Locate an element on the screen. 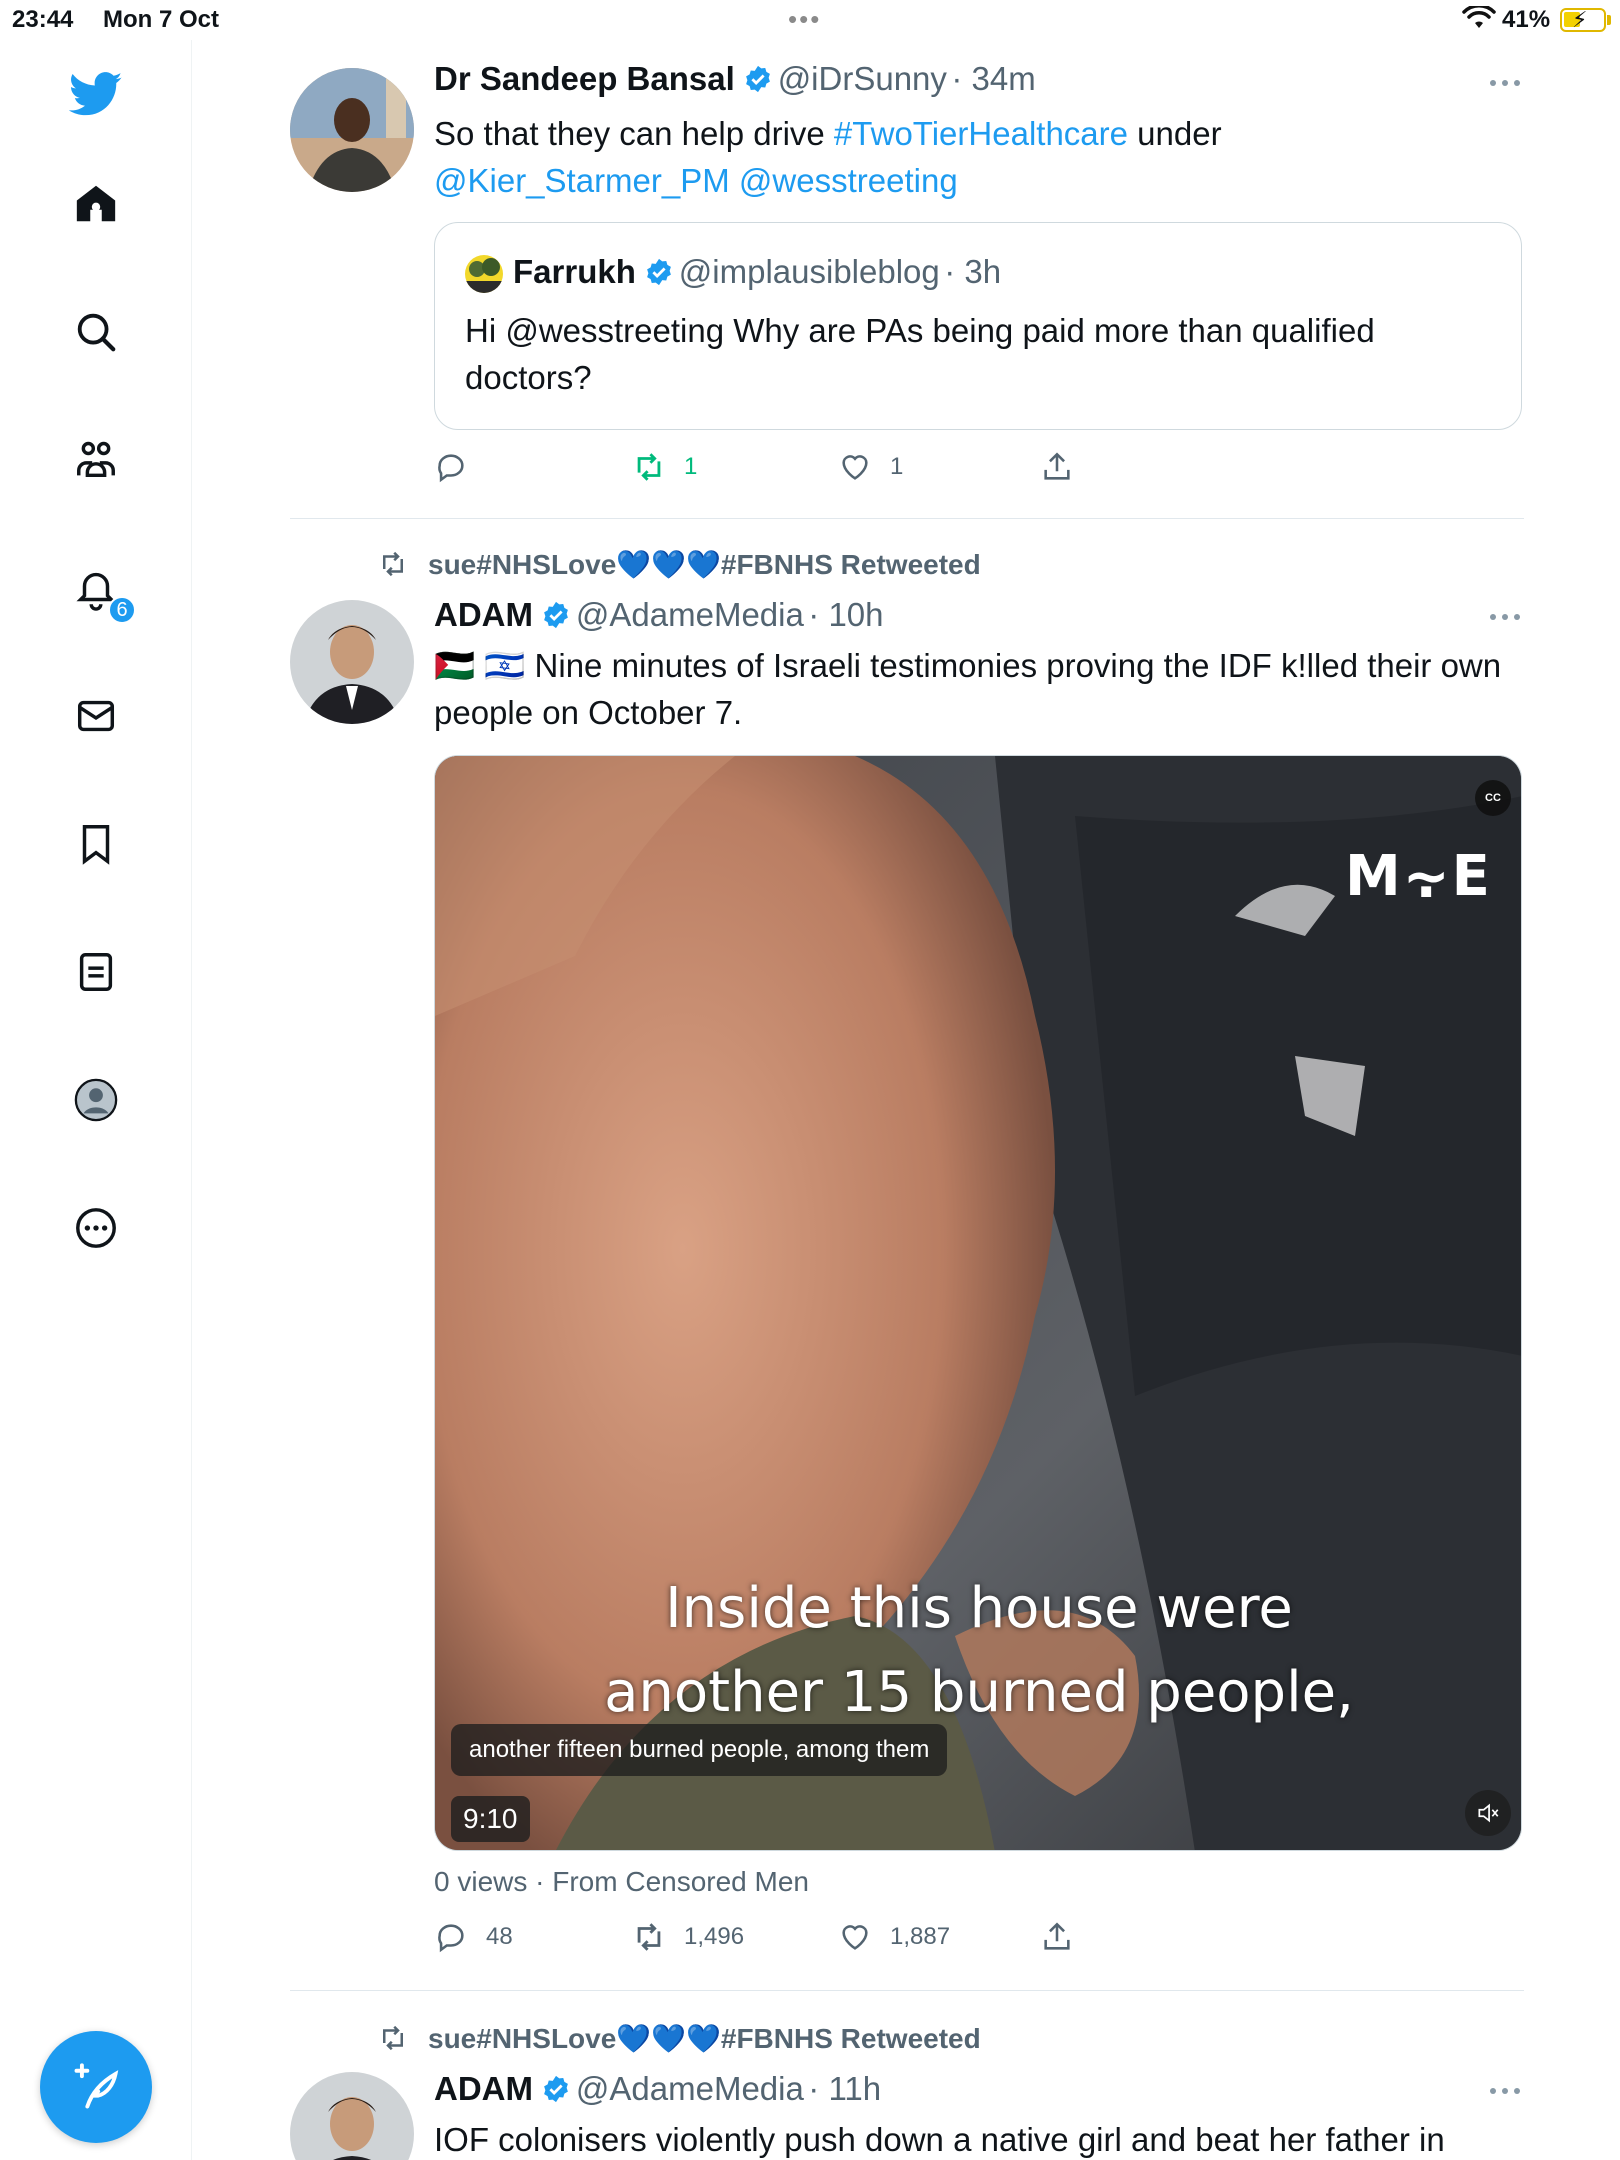  quote-author-name: Farrukh is located at coordinates (574, 271).